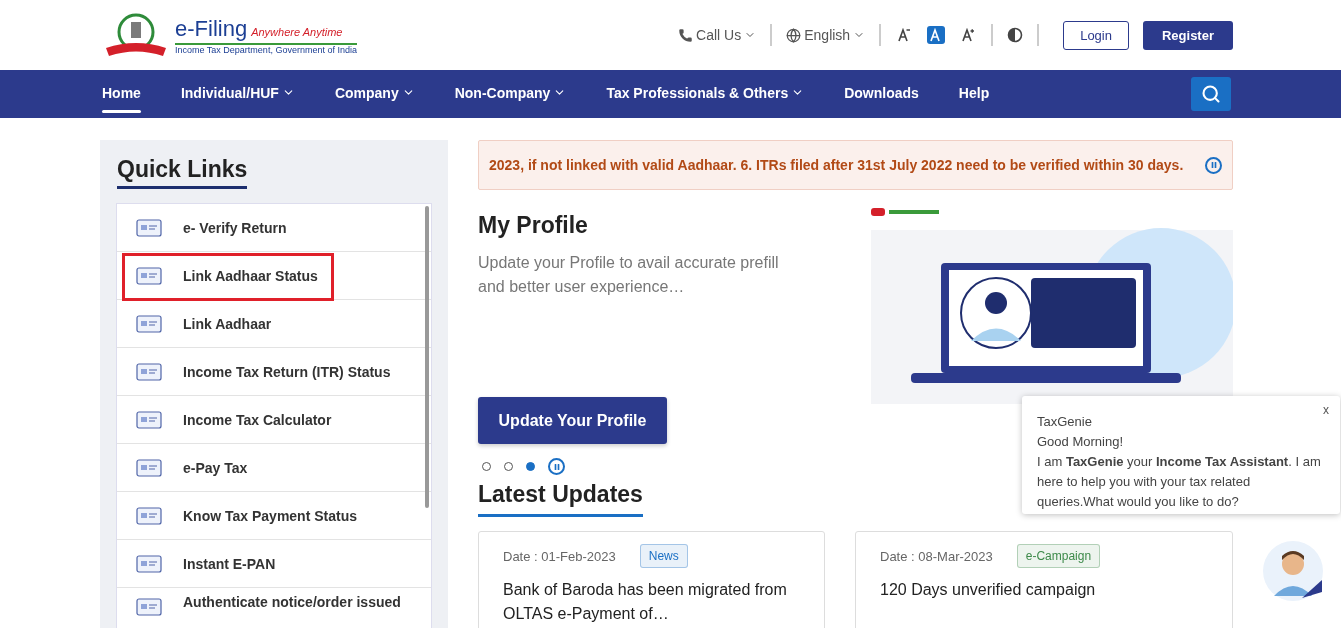 Image resolution: width=1341 pixels, height=628 pixels. What do you see at coordinates (936, 556) in the screenshot?
I see `update-date: Date : 08-Mar-2023` at bounding box center [936, 556].